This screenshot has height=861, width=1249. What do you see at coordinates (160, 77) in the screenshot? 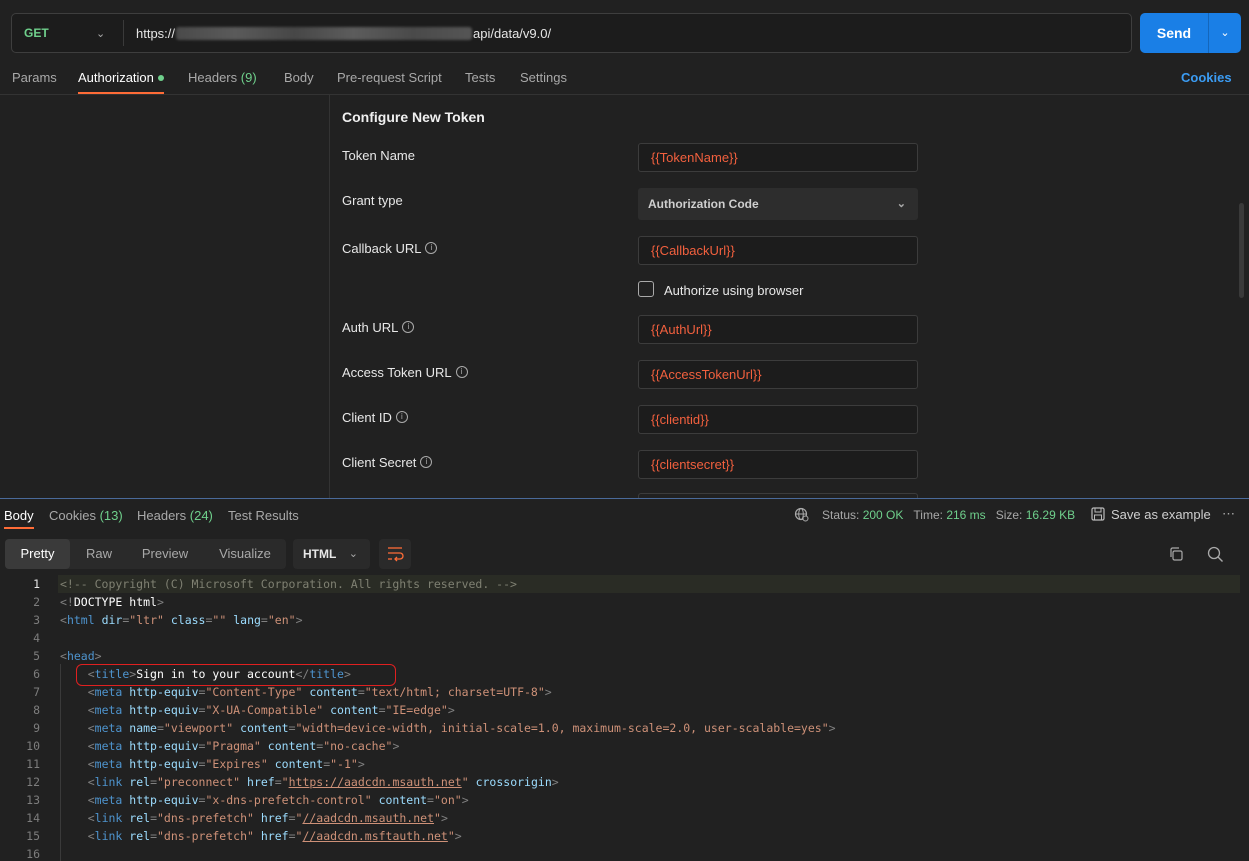
I see `active-dot-icon` at bounding box center [160, 77].